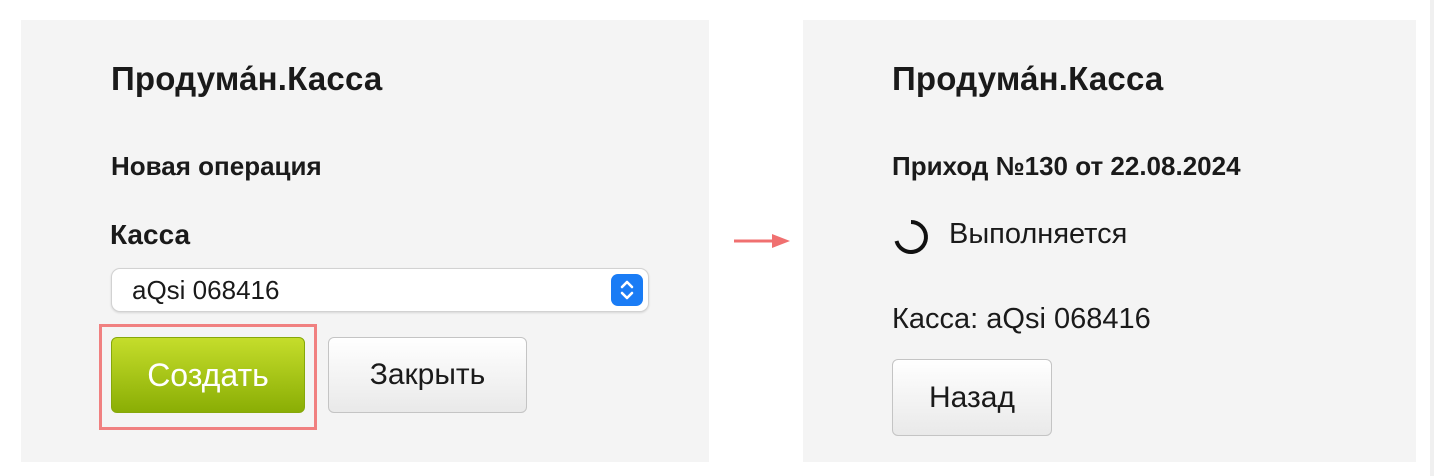 The width and height of the screenshot is (1434, 476). What do you see at coordinates (150, 234) in the screenshot?
I see `register-label: Касса` at bounding box center [150, 234].